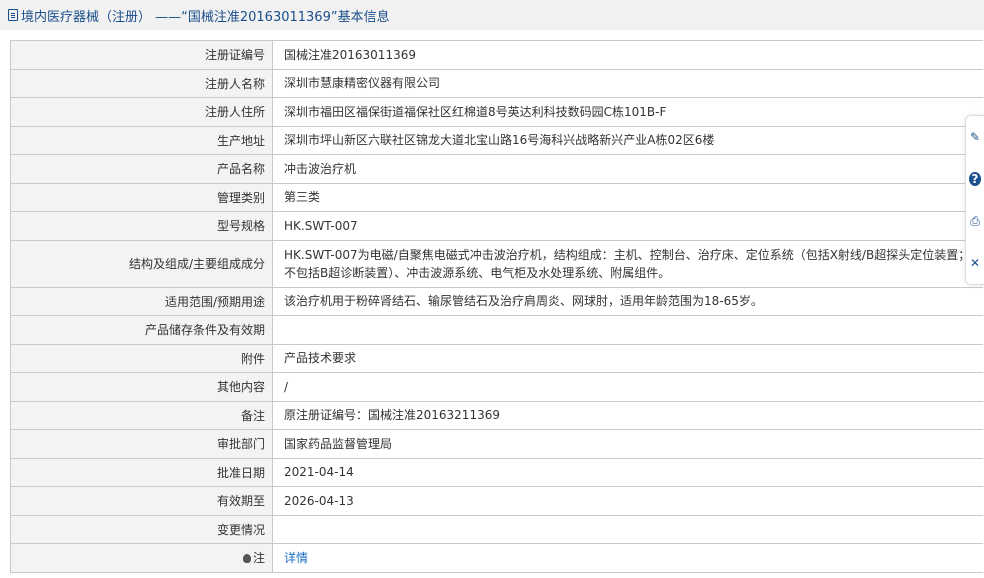 Image resolution: width=984 pixels, height=578 pixels. Describe the element at coordinates (319, 472) in the screenshot. I see `row-value: 2021-04-14` at that location.